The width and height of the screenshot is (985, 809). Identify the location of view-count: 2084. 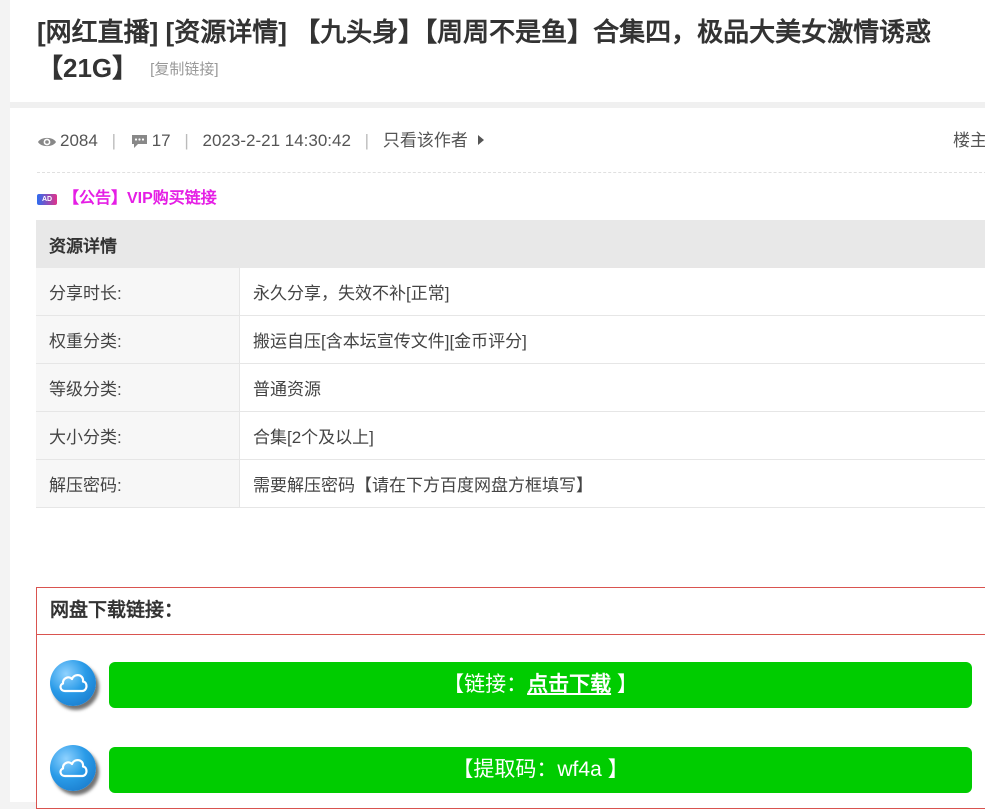
(79, 140).